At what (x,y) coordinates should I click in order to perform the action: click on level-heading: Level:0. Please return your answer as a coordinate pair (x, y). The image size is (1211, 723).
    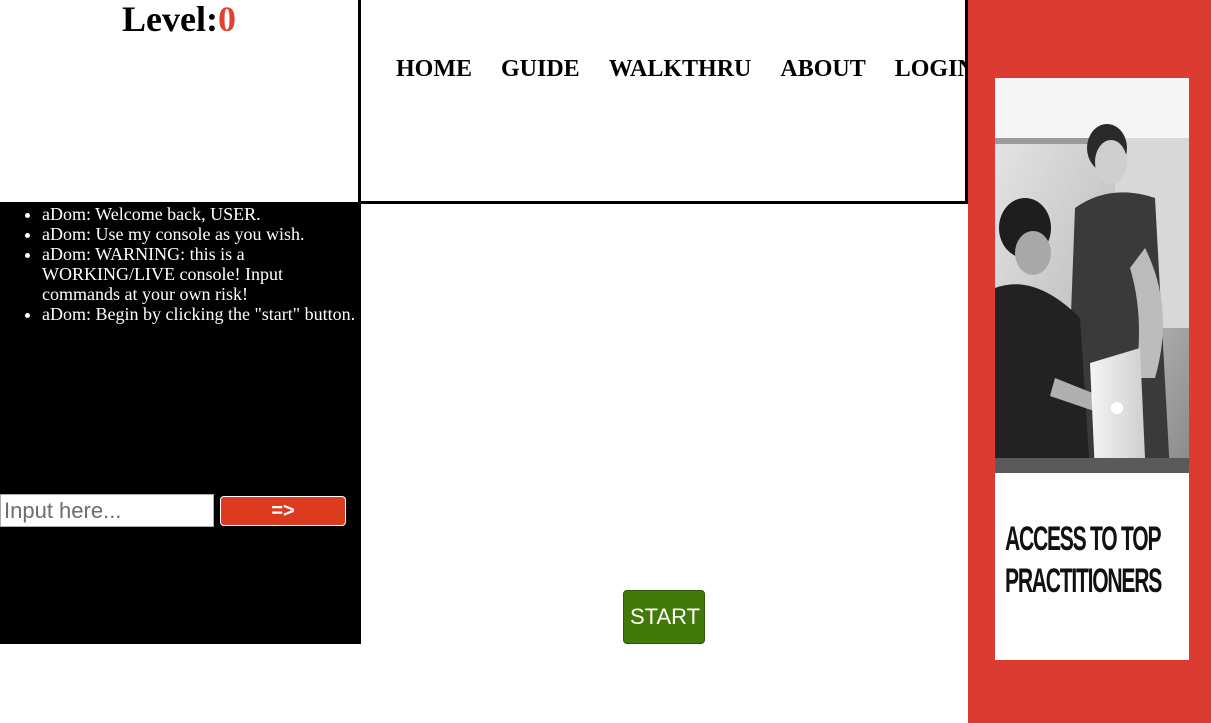
    Looking at the image, I should click on (179, 19).